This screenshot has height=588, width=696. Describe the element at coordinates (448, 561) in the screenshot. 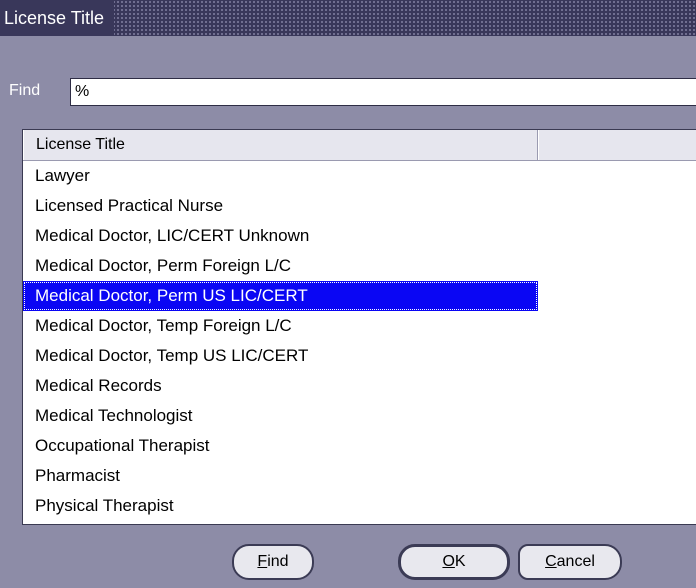

I see `ok-button-mnemonic: O` at that location.